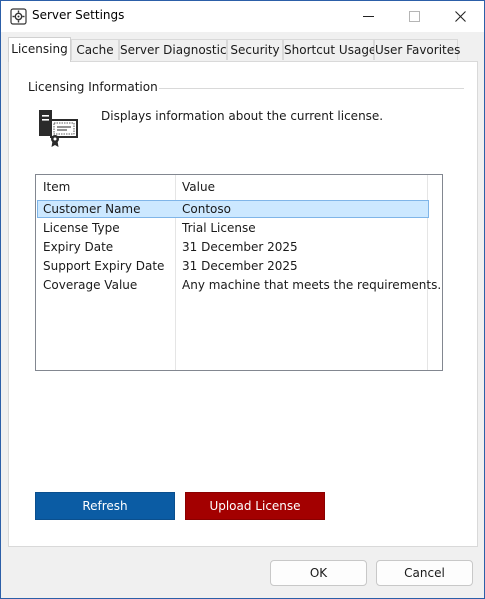 The image size is (485, 599). I want to click on maximize-icon, so click(414, 16).